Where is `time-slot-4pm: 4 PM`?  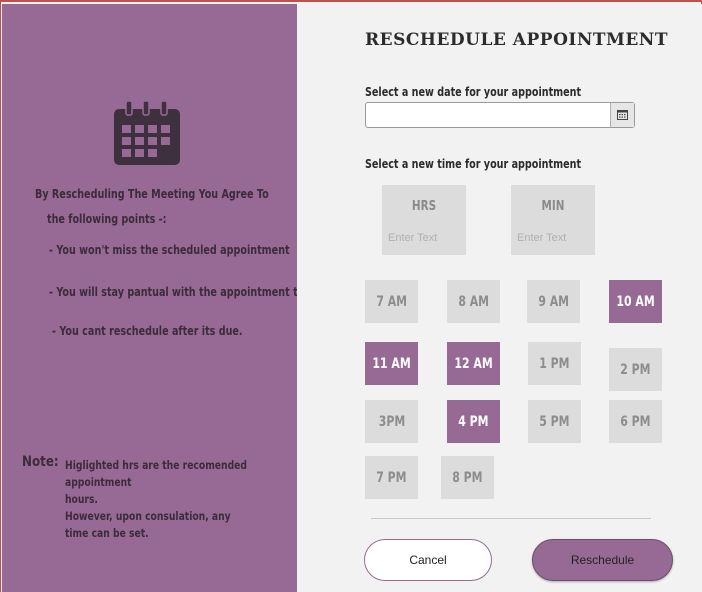
time-slot-4pm: 4 PM is located at coordinates (473, 421).